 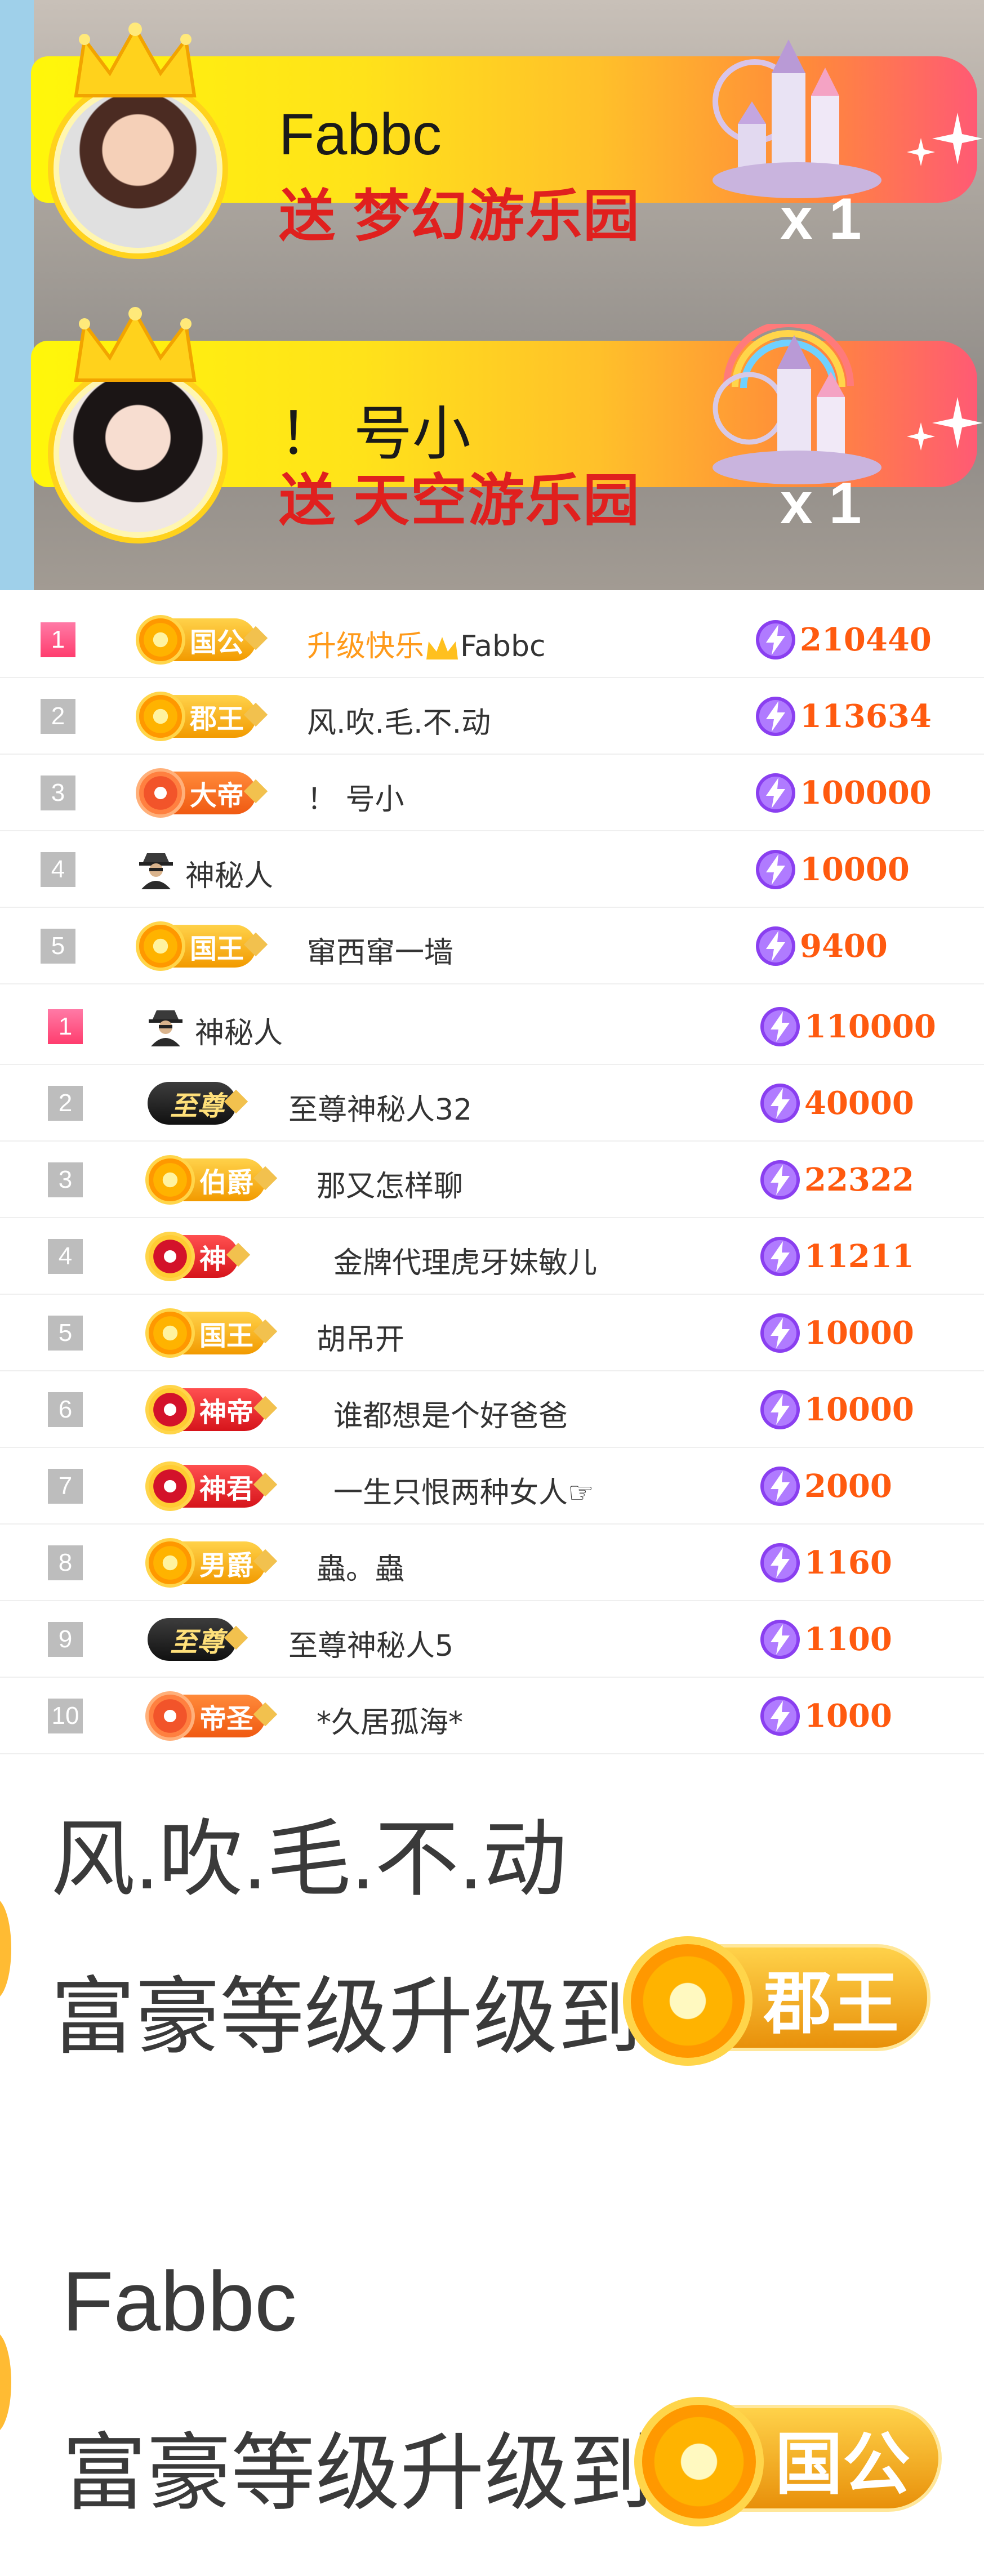 What do you see at coordinates (492, 1333) in the screenshot?
I see `rank-row: 5 国王 胡吊开 10000` at bounding box center [492, 1333].